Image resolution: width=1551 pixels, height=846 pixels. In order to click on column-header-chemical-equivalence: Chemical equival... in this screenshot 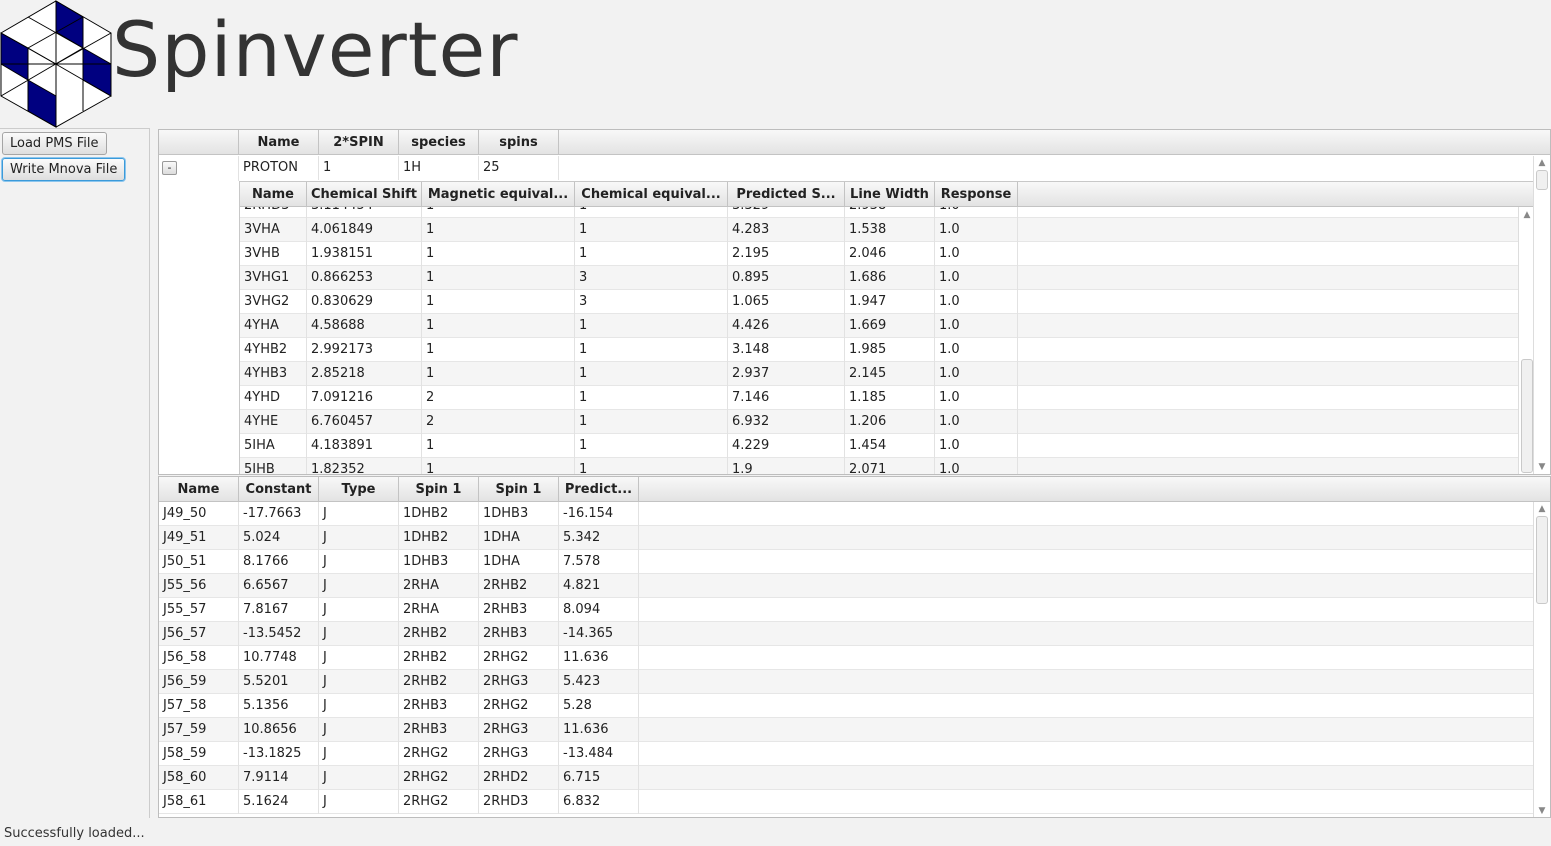, I will do `click(651, 194)`.